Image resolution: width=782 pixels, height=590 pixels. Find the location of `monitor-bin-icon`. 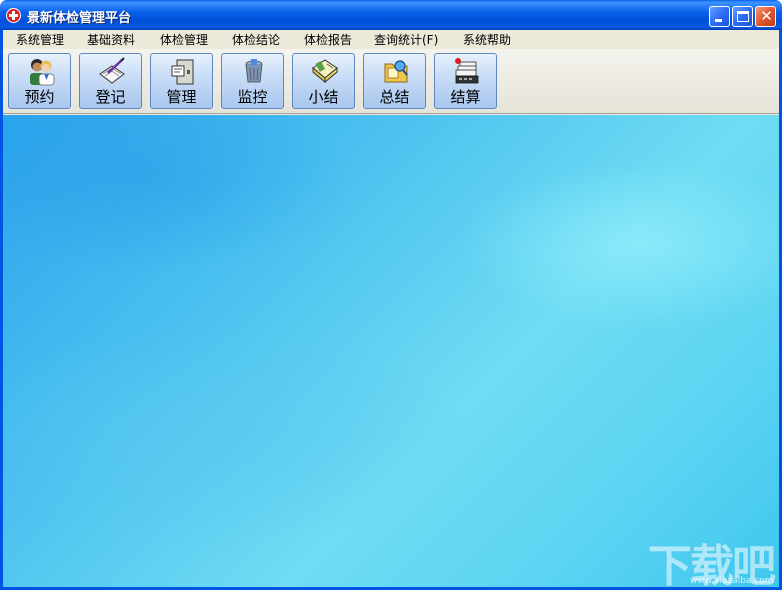

monitor-bin-icon is located at coordinates (254, 71).